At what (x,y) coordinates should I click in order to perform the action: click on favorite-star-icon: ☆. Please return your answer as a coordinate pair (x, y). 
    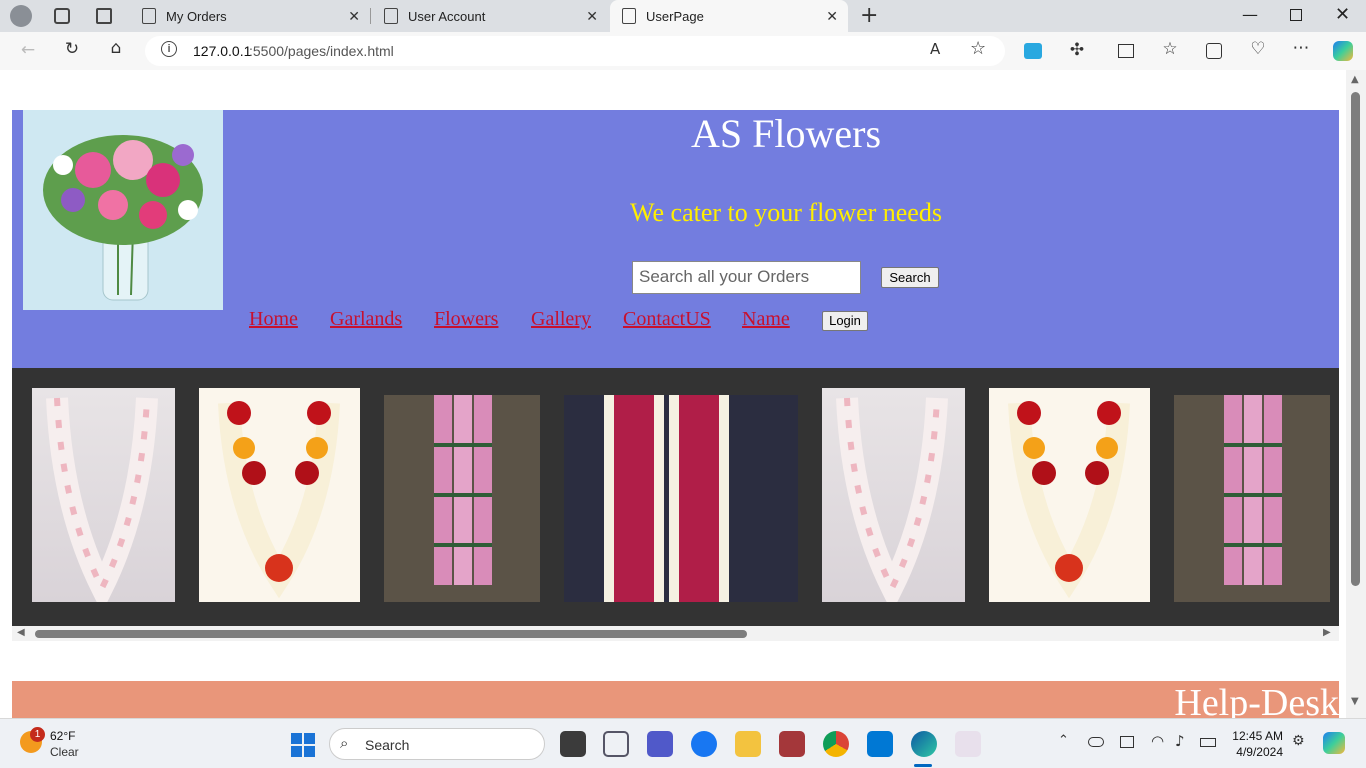
    Looking at the image, I should click on (978, 48).